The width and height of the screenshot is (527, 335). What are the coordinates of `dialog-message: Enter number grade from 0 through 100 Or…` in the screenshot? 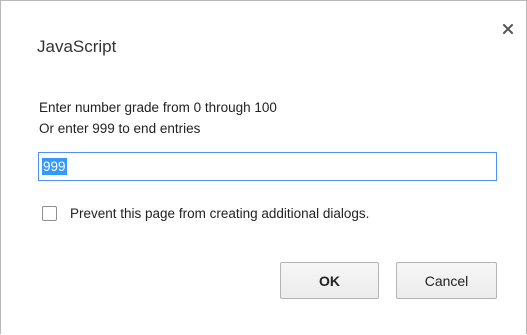 It's located at (158, 118).